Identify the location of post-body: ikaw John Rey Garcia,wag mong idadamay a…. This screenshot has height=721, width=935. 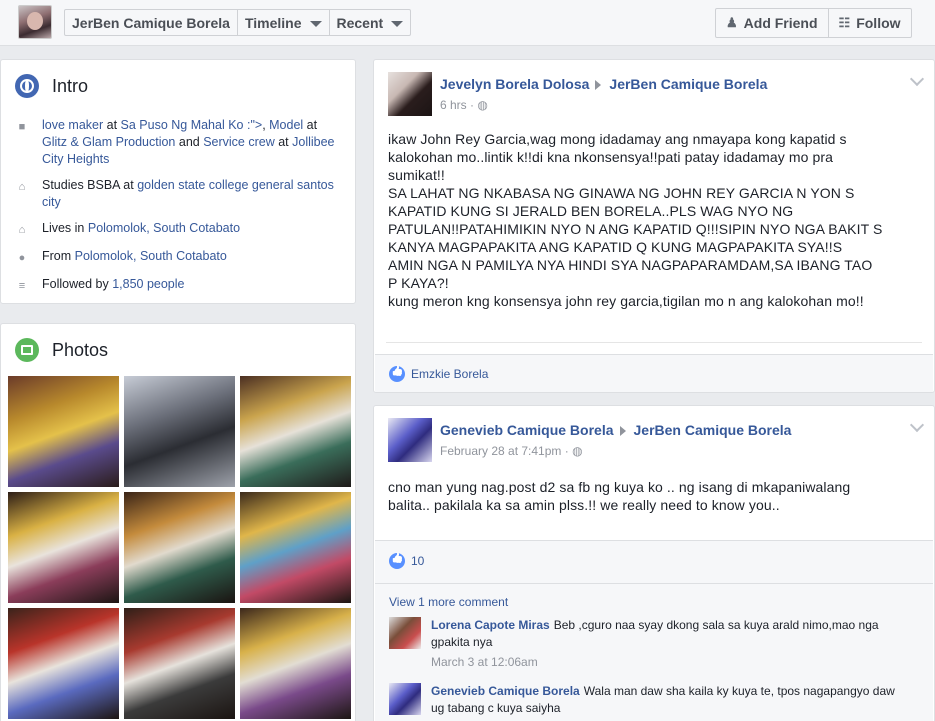
(635, 220).